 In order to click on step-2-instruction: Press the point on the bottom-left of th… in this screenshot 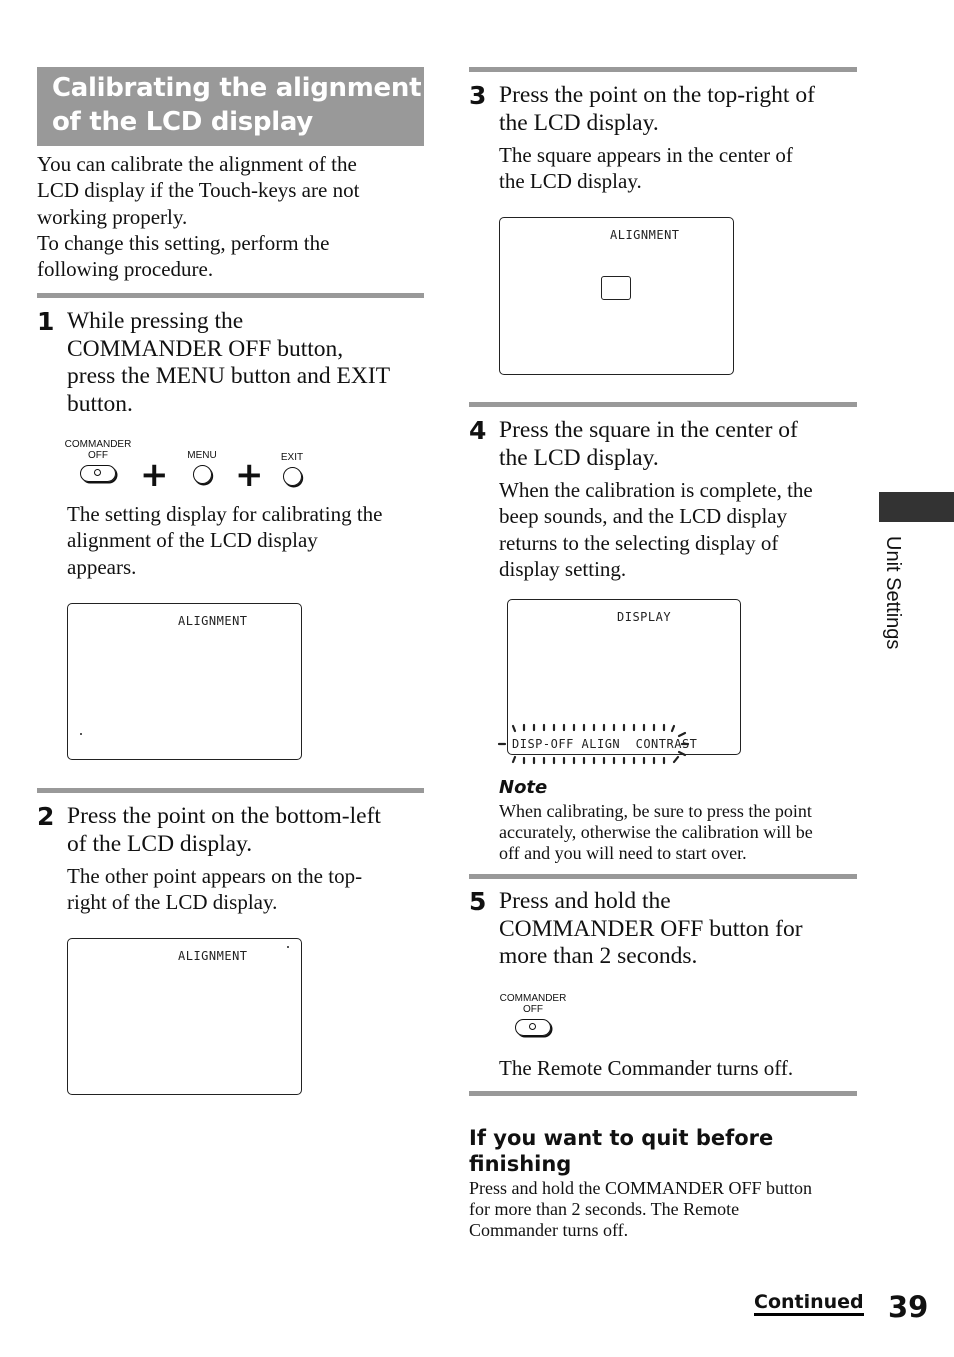, I will do `click(224, 830)`.